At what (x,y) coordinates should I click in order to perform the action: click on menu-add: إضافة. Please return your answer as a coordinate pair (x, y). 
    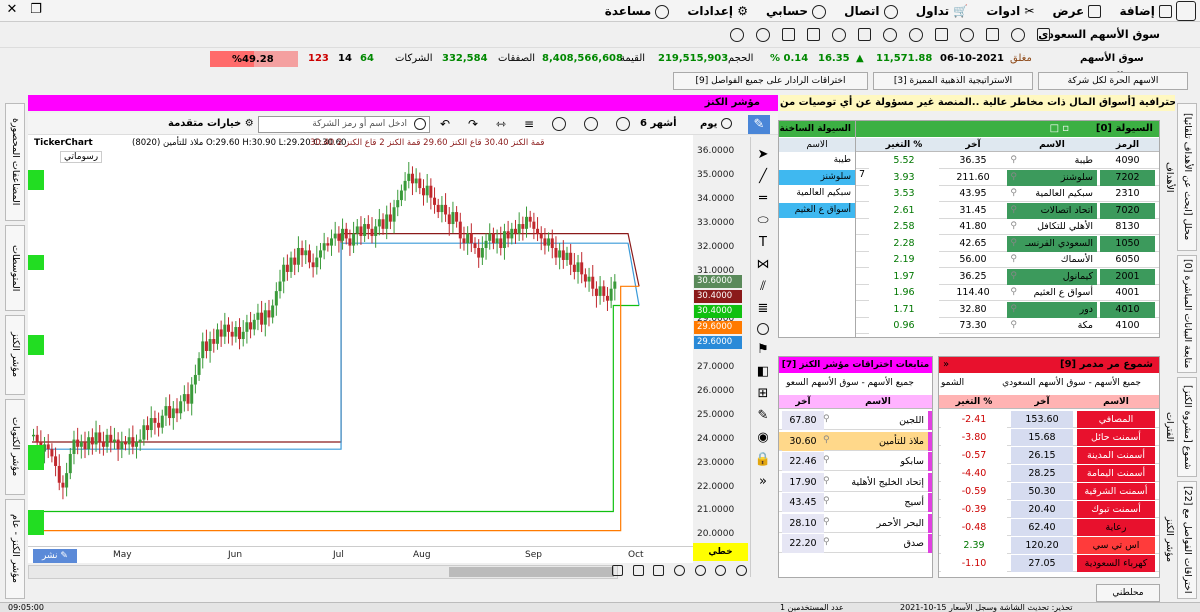
    Looking at the image, I should click on (1145, 11).